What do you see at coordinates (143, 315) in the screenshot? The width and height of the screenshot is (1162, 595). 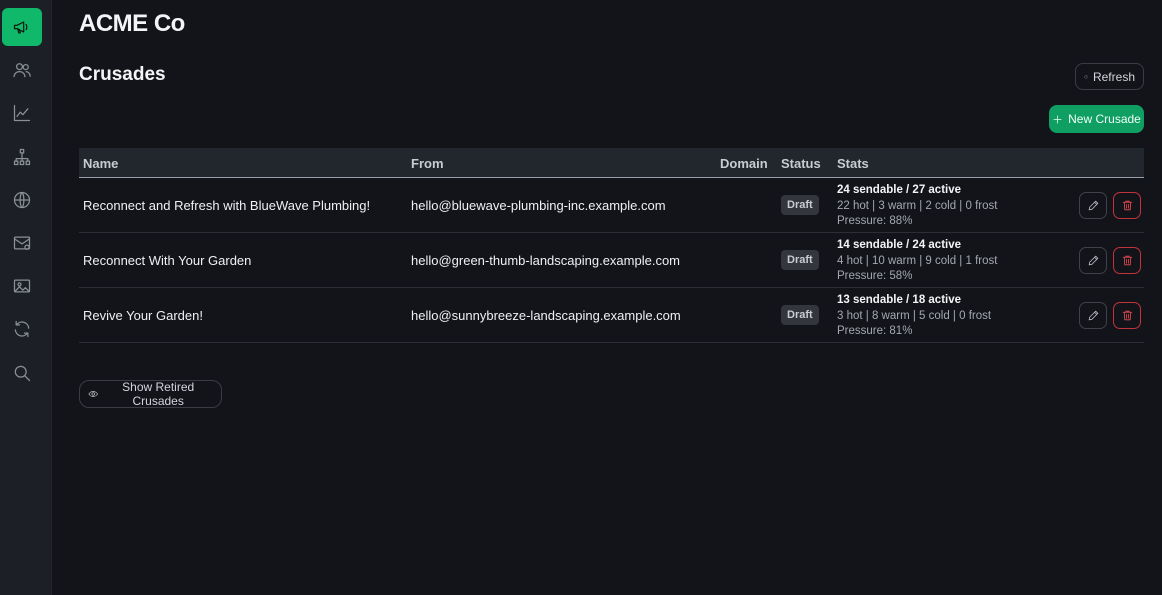 I see `crusade-name: Revive Your Garden!` at bounding box center [143, 315].